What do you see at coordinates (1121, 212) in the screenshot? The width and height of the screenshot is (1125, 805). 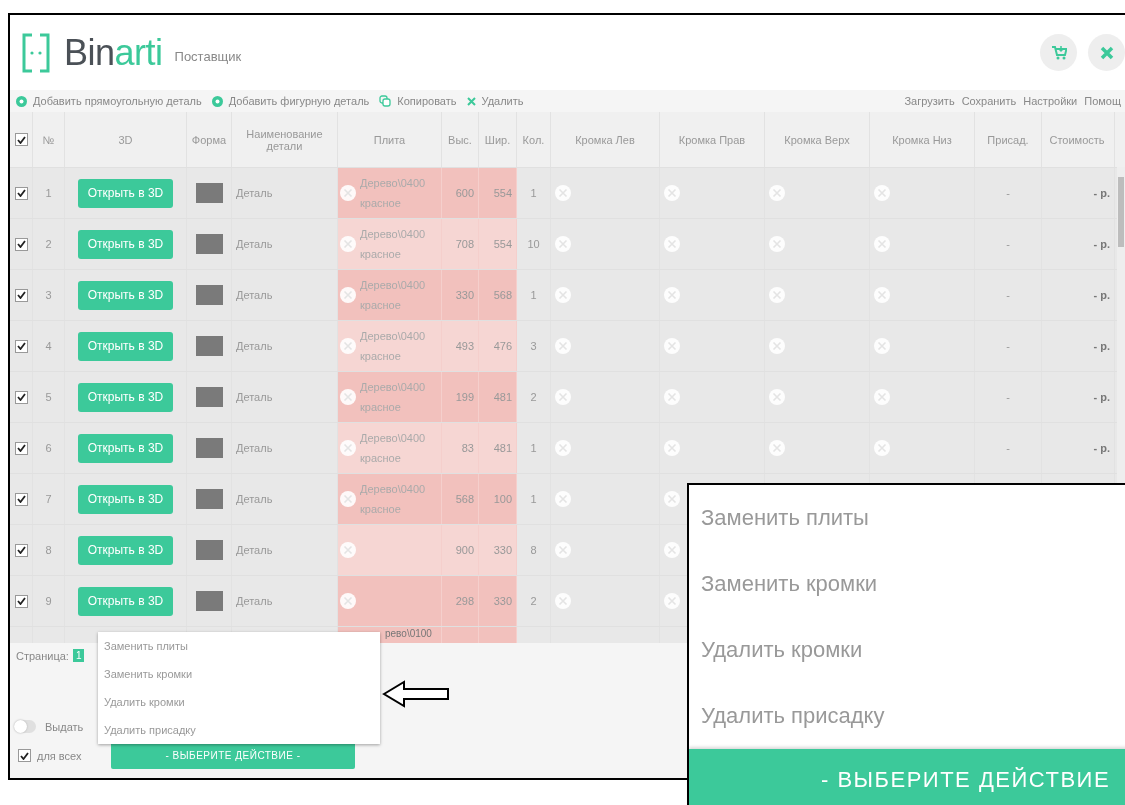 I see `scrollbar-thumb` at bounding box center [1121, 212].